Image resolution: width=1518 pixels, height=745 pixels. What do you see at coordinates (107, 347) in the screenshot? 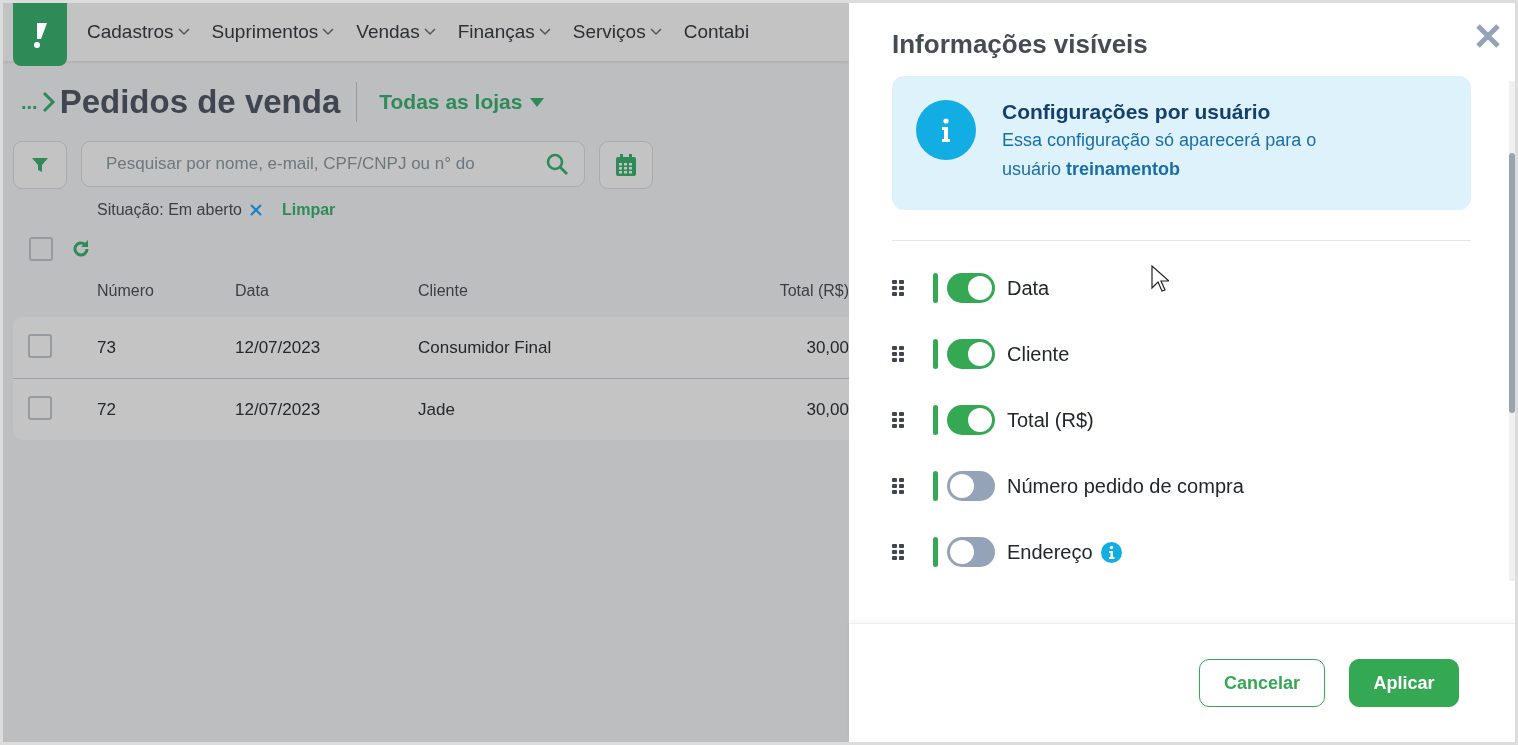
I see `table-cell-text: 73` at bounding box center [107, 347].